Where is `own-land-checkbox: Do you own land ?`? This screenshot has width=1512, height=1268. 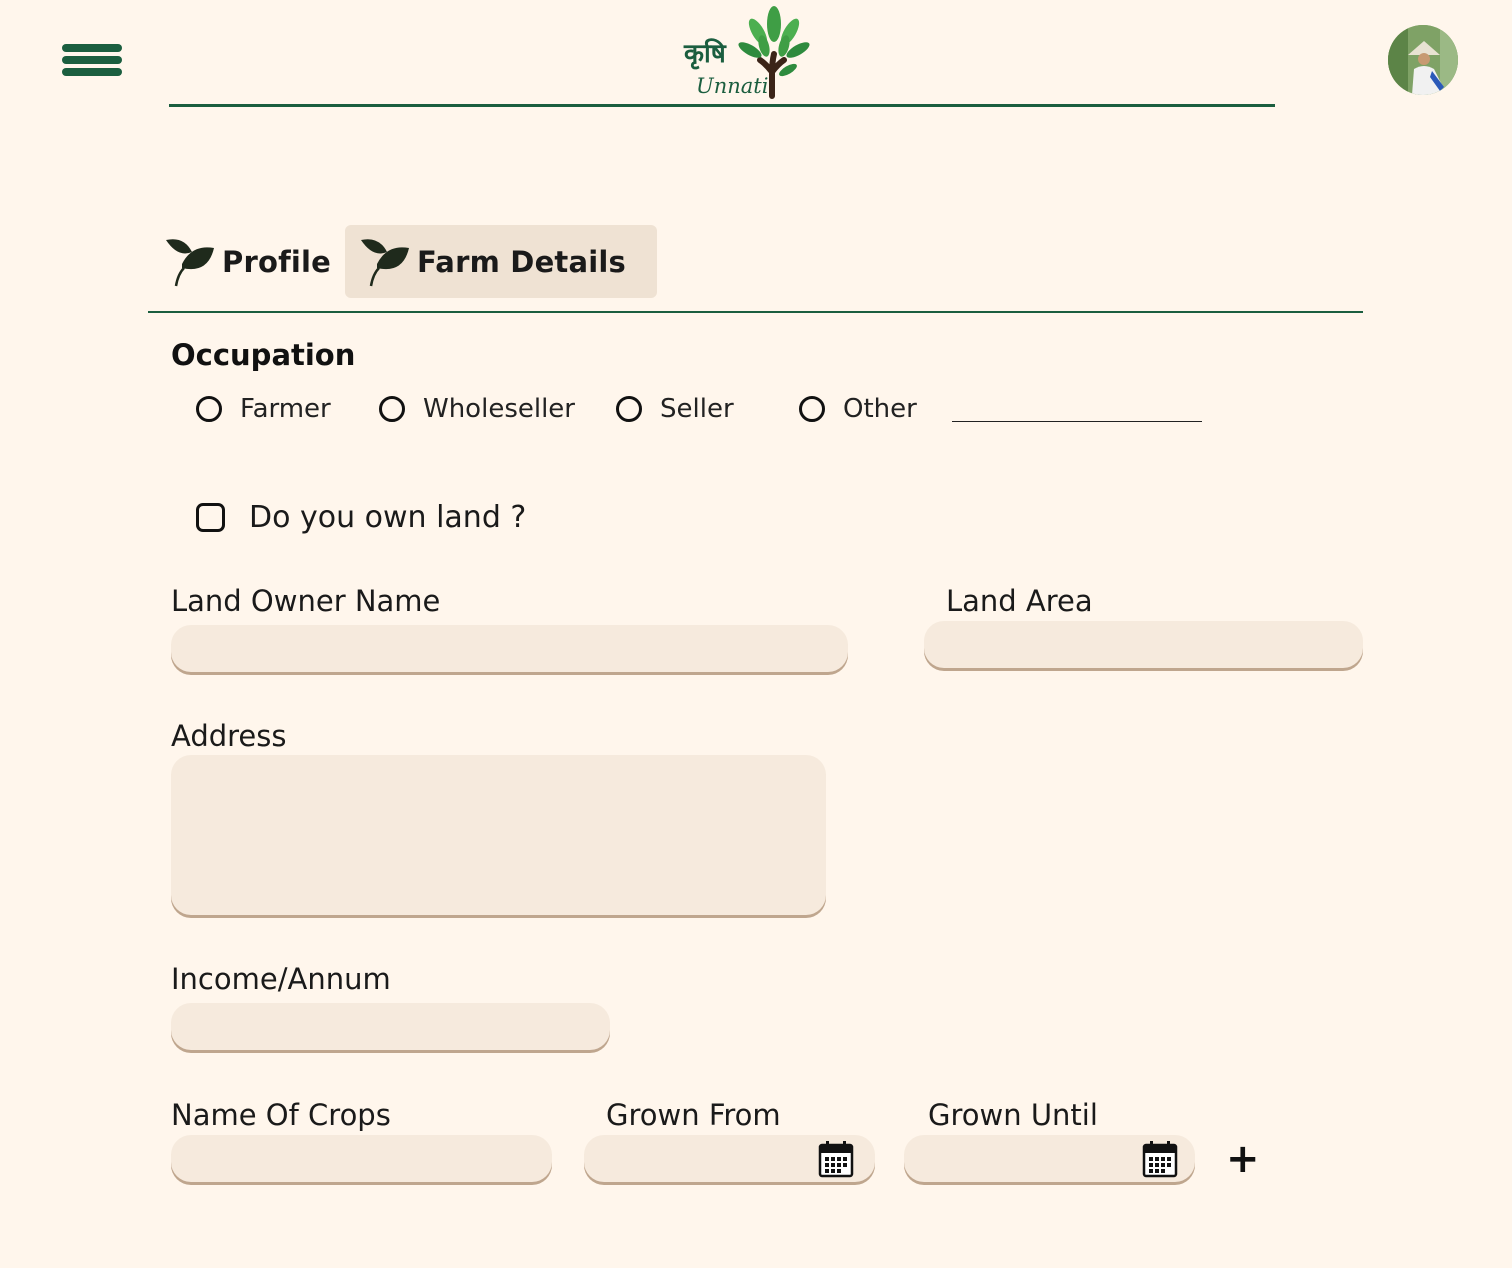 own-land-checkbox: Do you own land ? is located at coordinates (361, 517).